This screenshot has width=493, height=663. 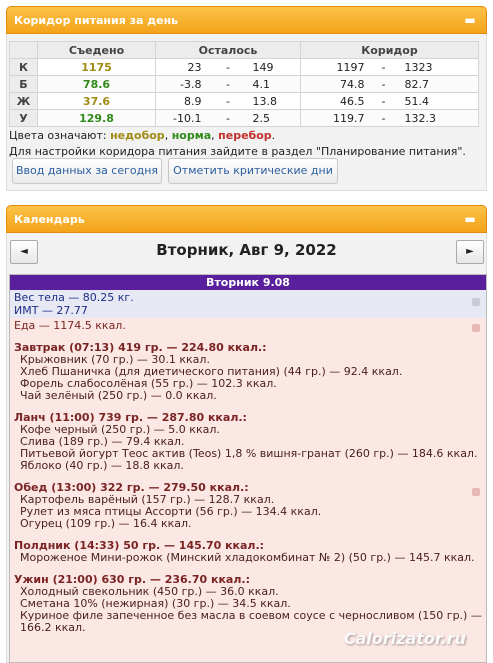 What do you see at coordinates (96, 84) in the screenshot?
I see `eaten-value: 78.6` at bounding box center [96, 84].